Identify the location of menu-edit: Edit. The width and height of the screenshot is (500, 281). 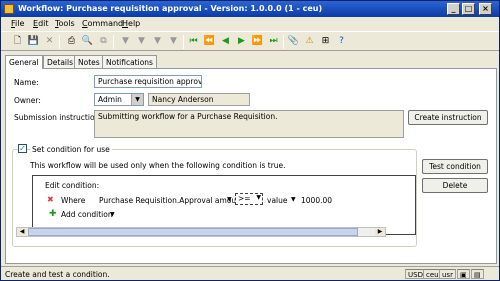
(41, 23).